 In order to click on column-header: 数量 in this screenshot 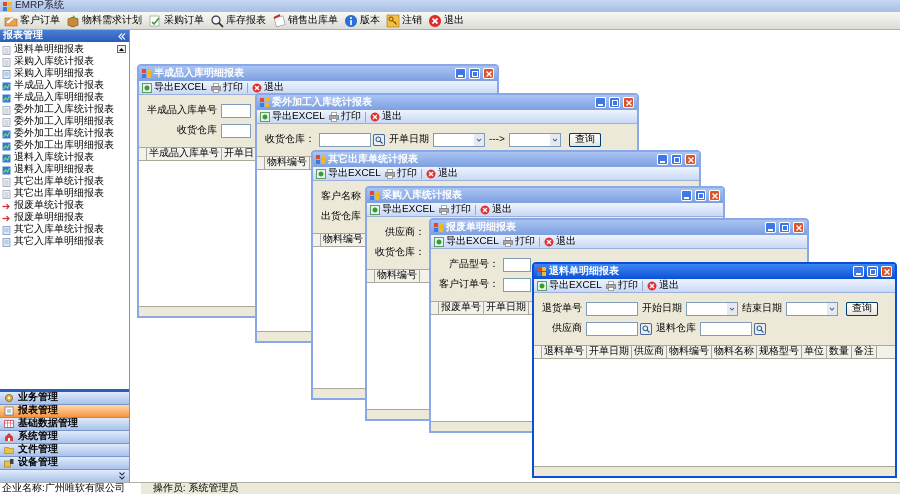, I will do `click(839, 352)`.